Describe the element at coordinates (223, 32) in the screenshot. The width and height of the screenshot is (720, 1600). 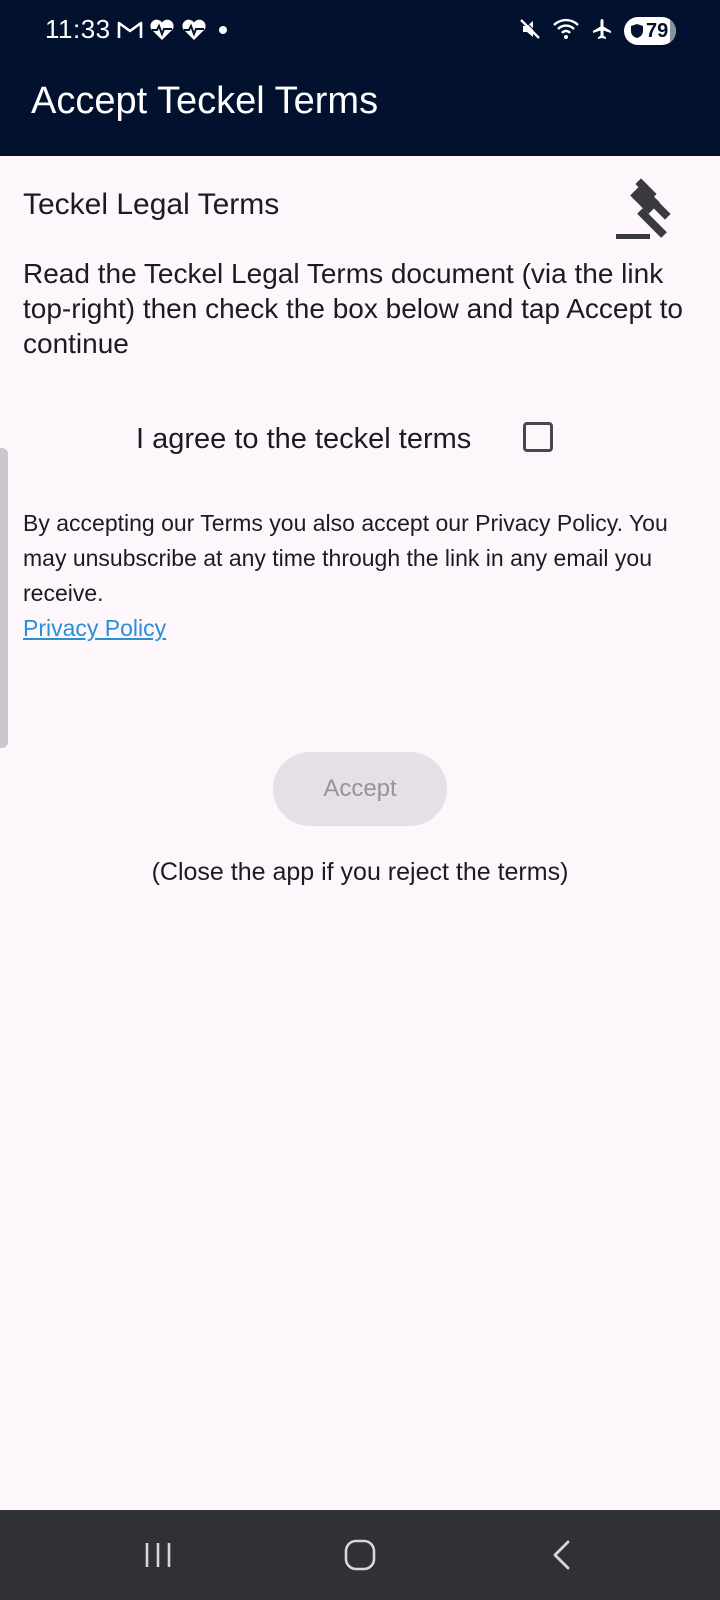
I see `dot-icon` at that location.